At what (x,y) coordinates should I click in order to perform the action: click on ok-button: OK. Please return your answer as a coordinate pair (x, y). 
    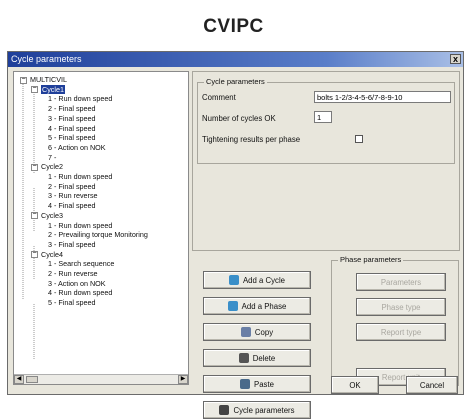
    Looking at the image, I should click on (355, 385).